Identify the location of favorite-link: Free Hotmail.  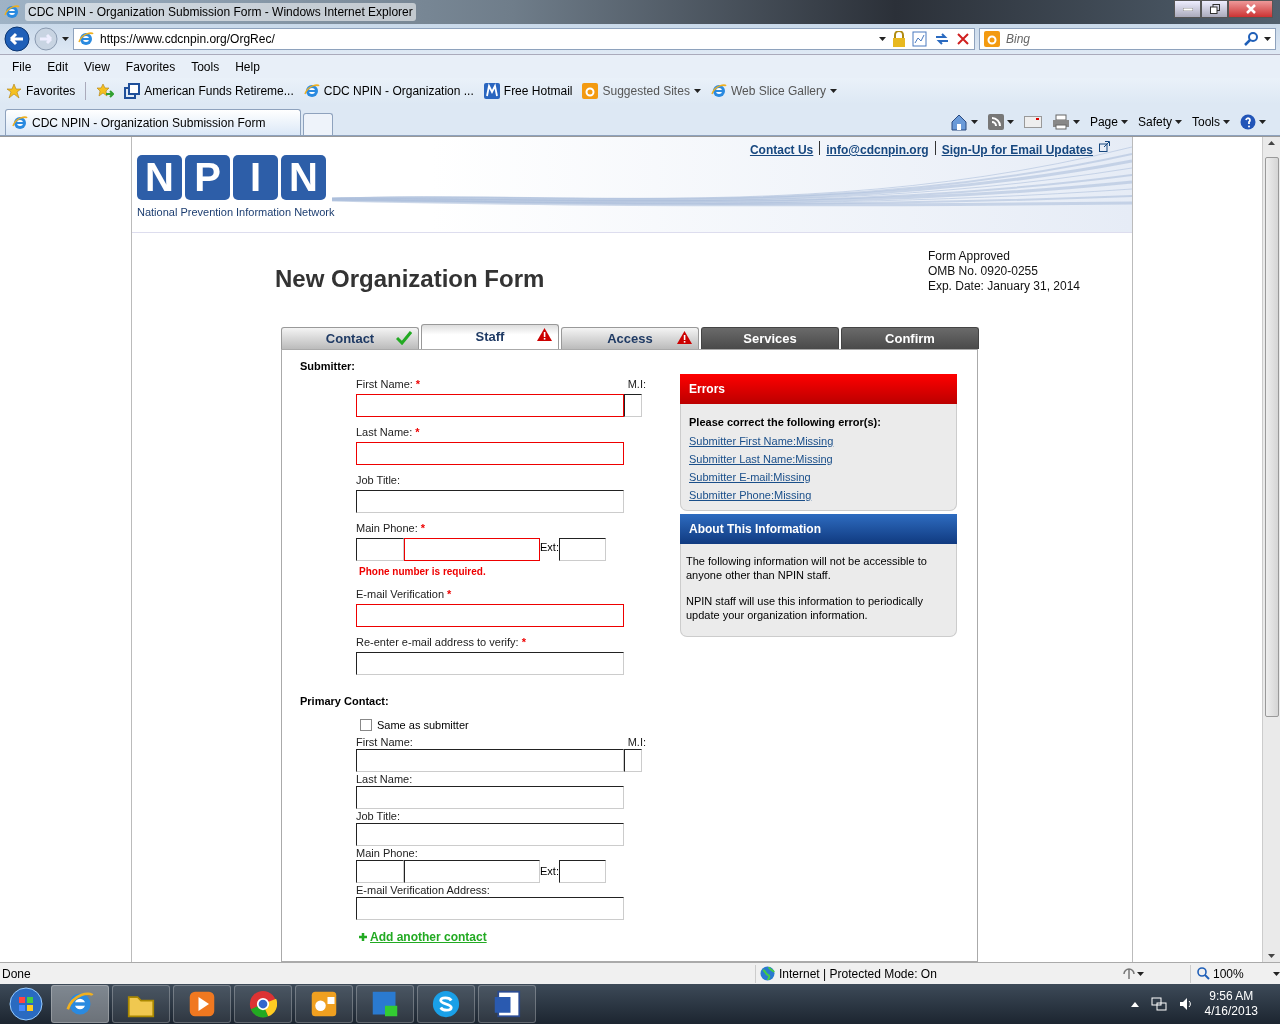
(528, 91).